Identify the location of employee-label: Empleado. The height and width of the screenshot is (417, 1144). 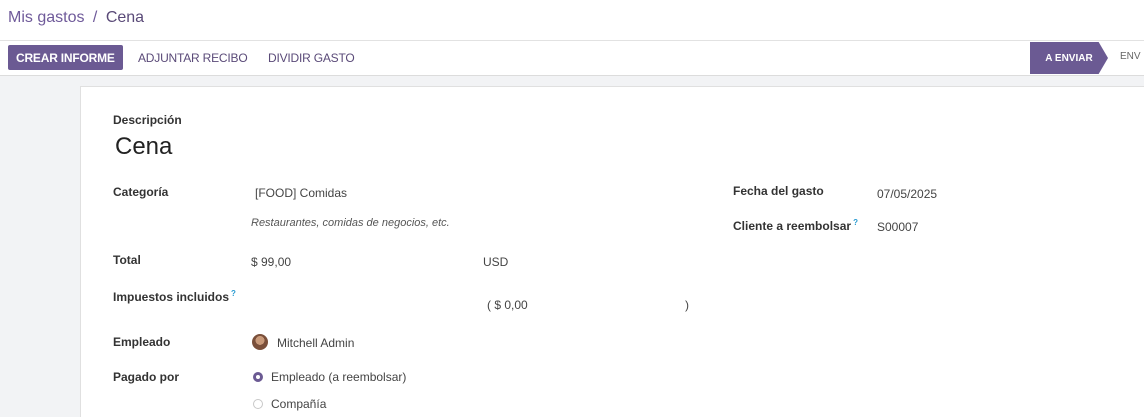
(142, 342).